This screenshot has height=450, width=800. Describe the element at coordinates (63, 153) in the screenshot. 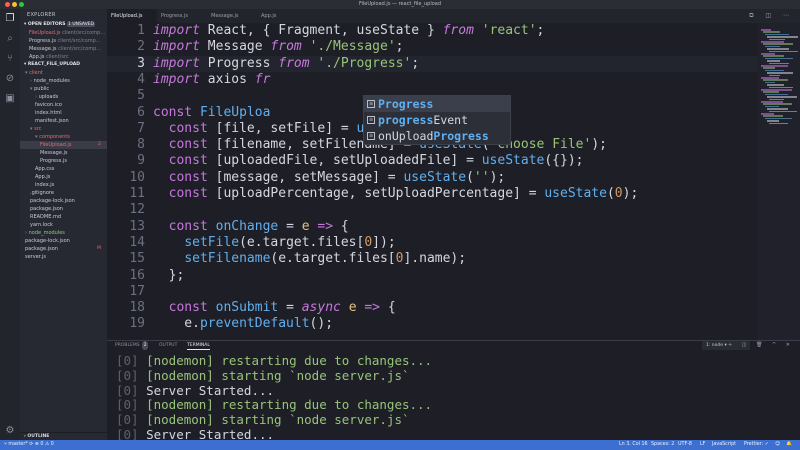

I see `tree-item: Message.js` at that location.